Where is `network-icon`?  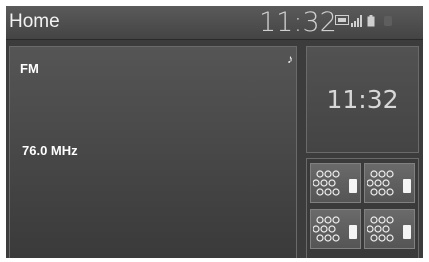
network-icon is located at coordinates (388, 21).